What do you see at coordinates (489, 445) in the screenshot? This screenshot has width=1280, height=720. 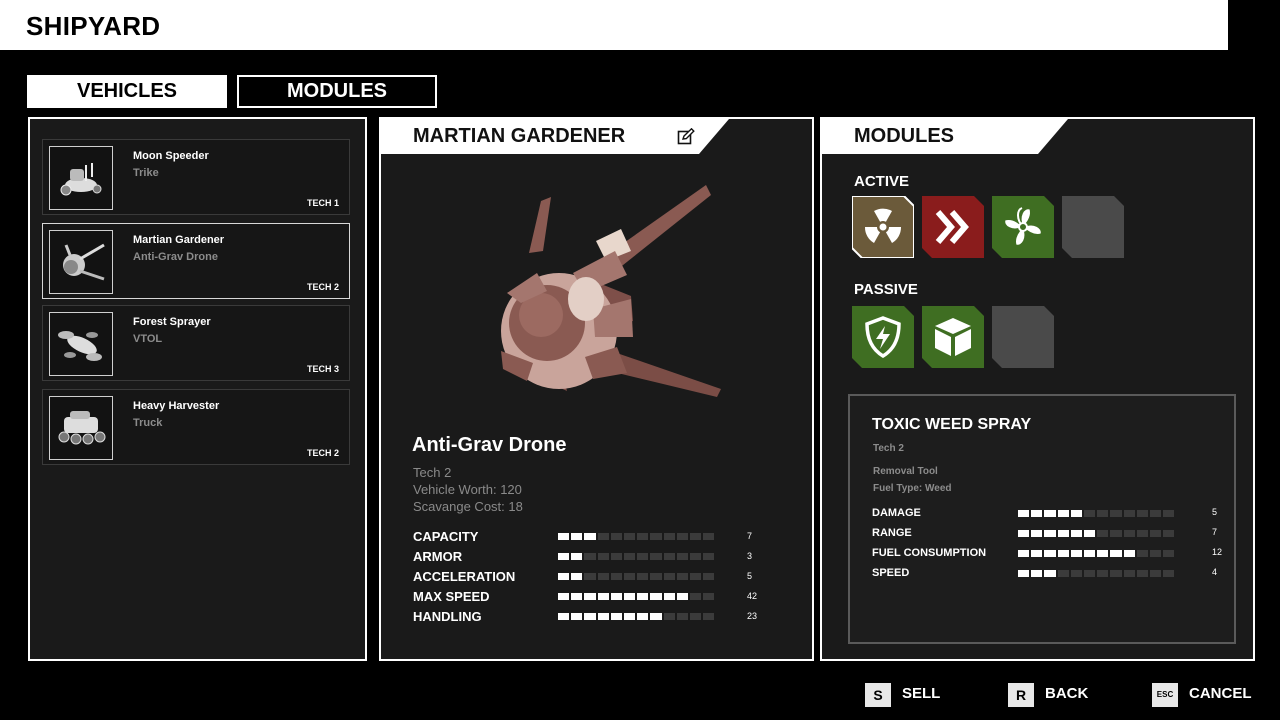 I see `vehicle-type-title: Anti-Grav Drone` at bounding box center [489, 445].